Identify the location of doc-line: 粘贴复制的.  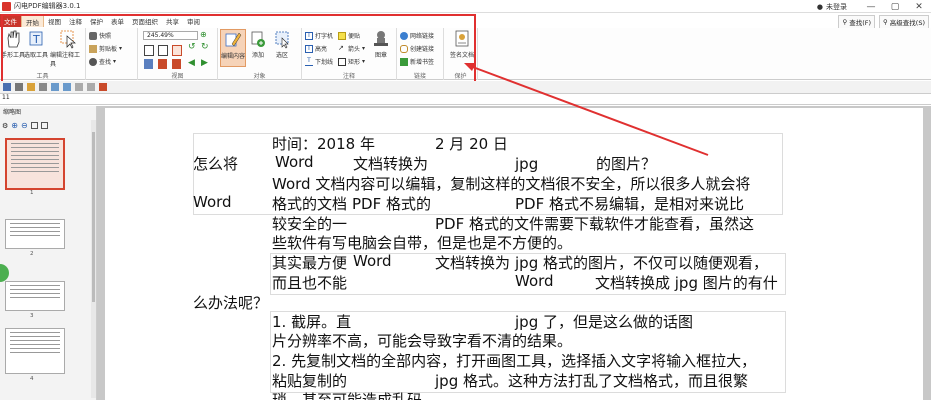
(309, 381).